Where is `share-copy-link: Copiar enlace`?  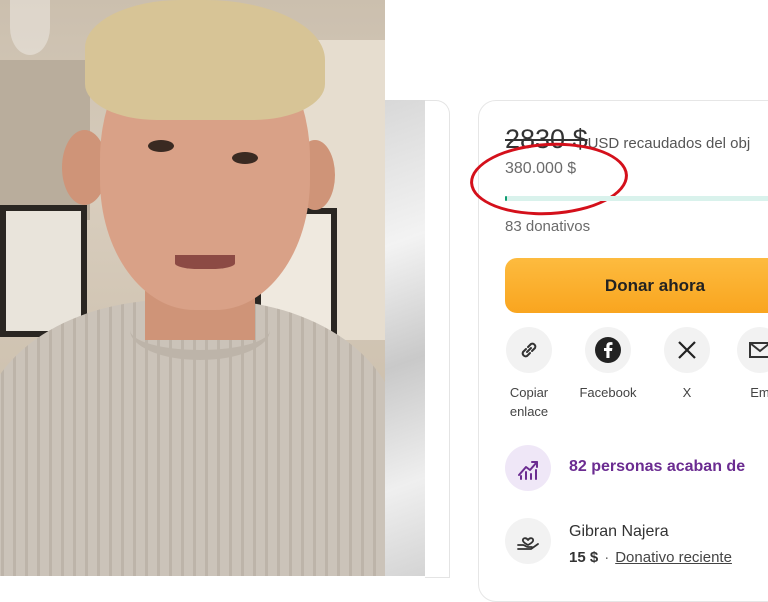
share-copy-link: Copiar enlace is located at coordinates (529, 374).